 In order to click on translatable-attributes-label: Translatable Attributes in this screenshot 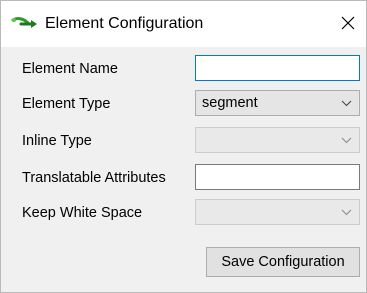, I will do `click(94, 178)`.